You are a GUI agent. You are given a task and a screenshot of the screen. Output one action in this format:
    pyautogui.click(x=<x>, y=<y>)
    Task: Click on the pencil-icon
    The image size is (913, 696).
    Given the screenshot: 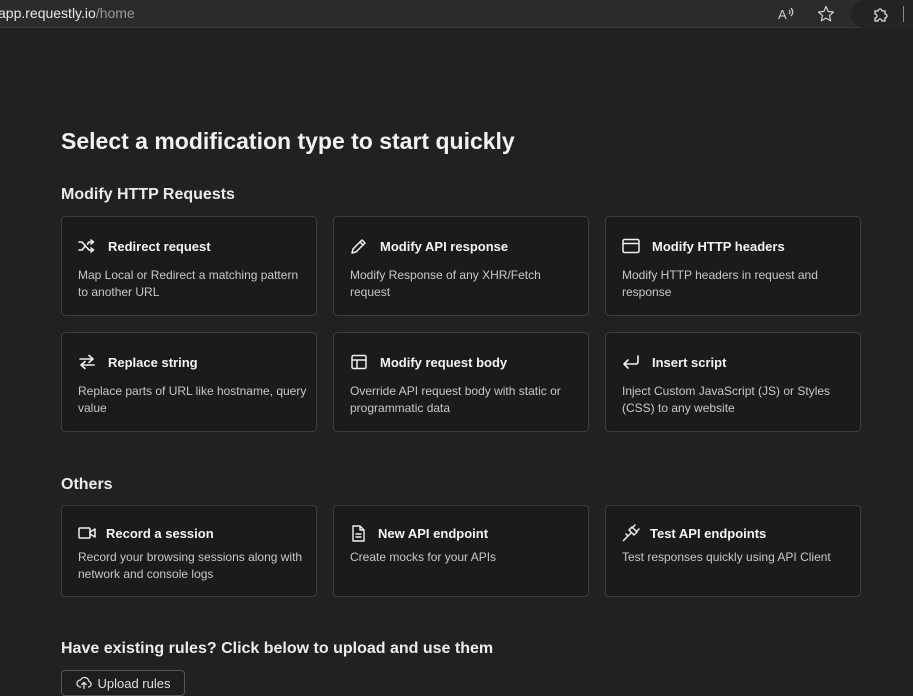 What is the action you would take?
    pyautogui.click(x=360, y=246)
    